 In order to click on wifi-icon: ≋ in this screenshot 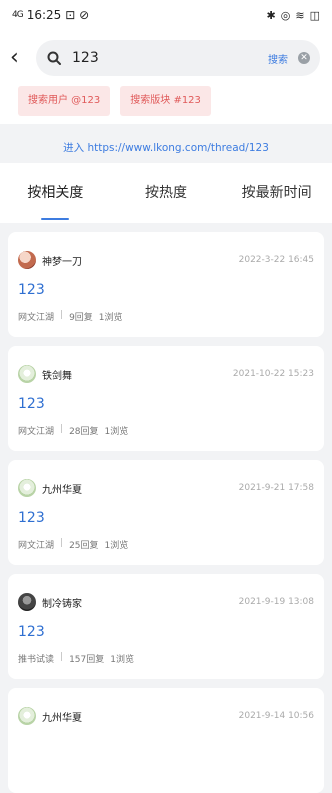, I will do `click(300, 15)`.